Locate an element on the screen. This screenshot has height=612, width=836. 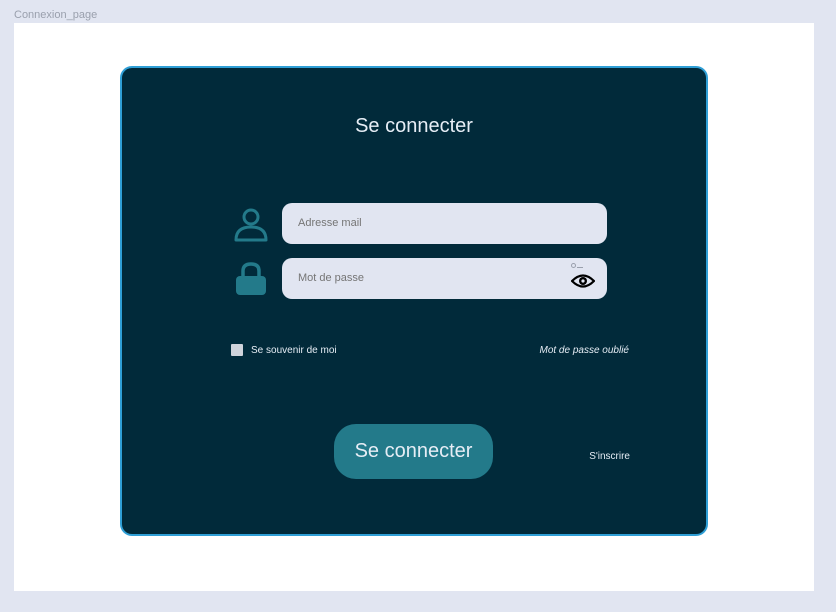
email-field is located at coordinates (444, 223).